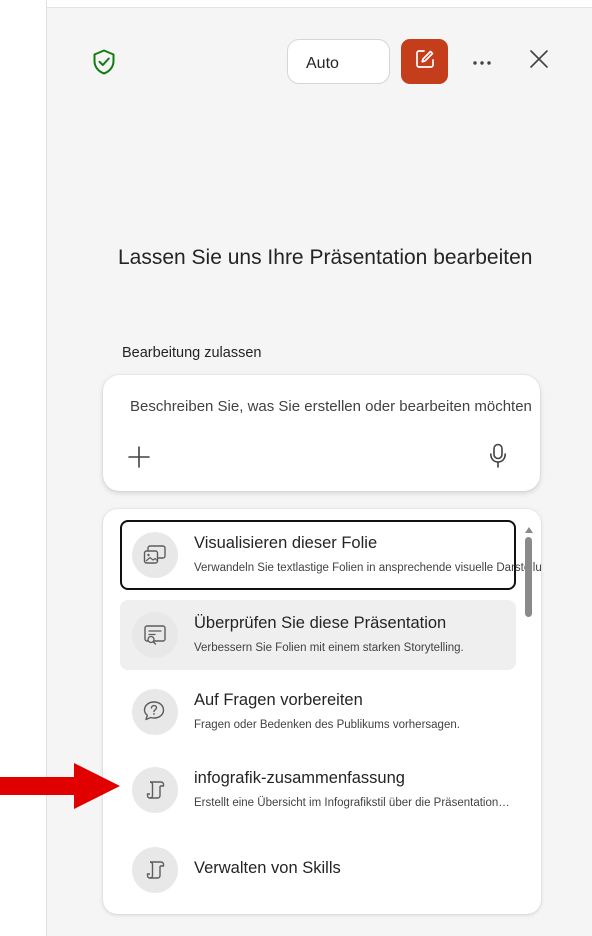  I want to click on add-attachment-button, so click(139, 459).